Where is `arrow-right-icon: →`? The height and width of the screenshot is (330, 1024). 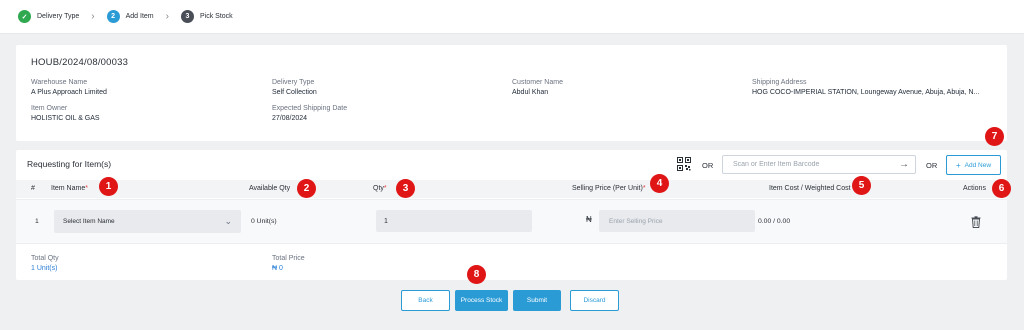
arrow-right-icon: → is located at coordinates (904, 164).